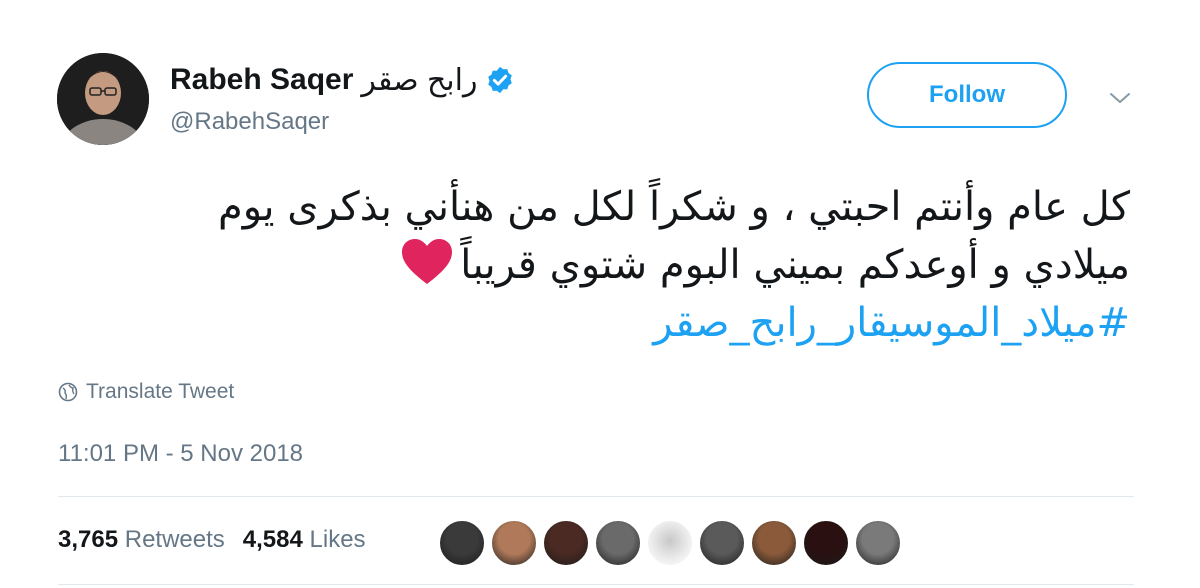 The image size is (1200, 588). I want to click on tweet-text-line-2: ميلادي و أوعدكم بميني البوم شتوي قريباً, so click(640, 265).